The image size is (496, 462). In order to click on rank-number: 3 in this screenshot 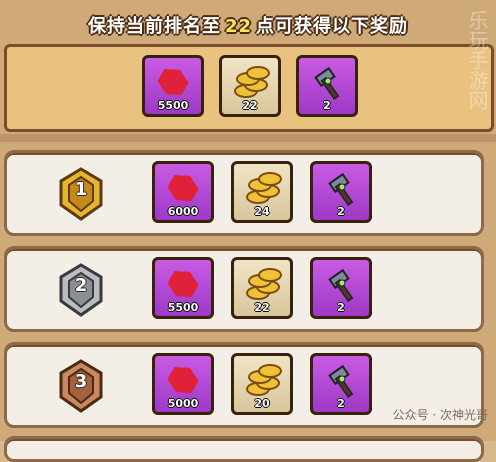, I will do `click(81, 381)`.